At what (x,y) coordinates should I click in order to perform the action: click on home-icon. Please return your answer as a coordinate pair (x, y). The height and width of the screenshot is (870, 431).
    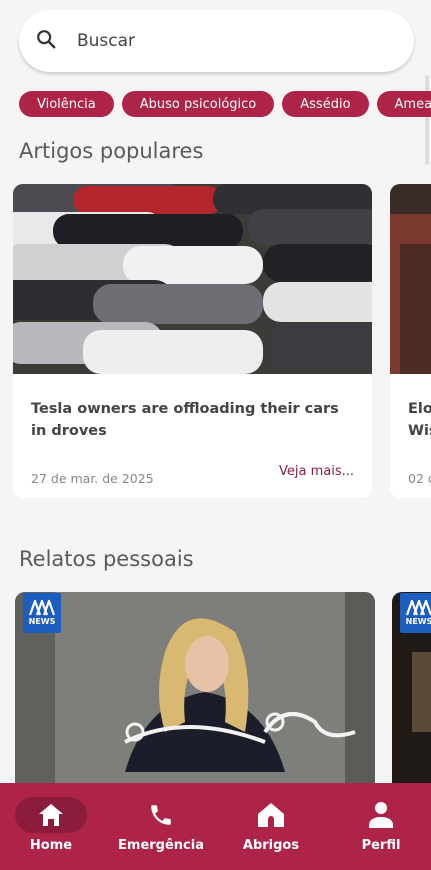
    Looking at the image, I should click on (51, 815).